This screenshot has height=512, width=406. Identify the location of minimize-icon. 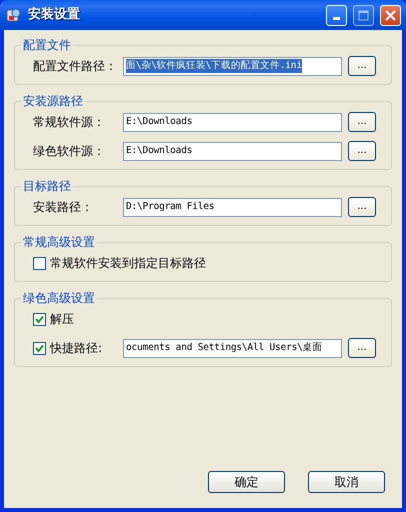
(336, 18).